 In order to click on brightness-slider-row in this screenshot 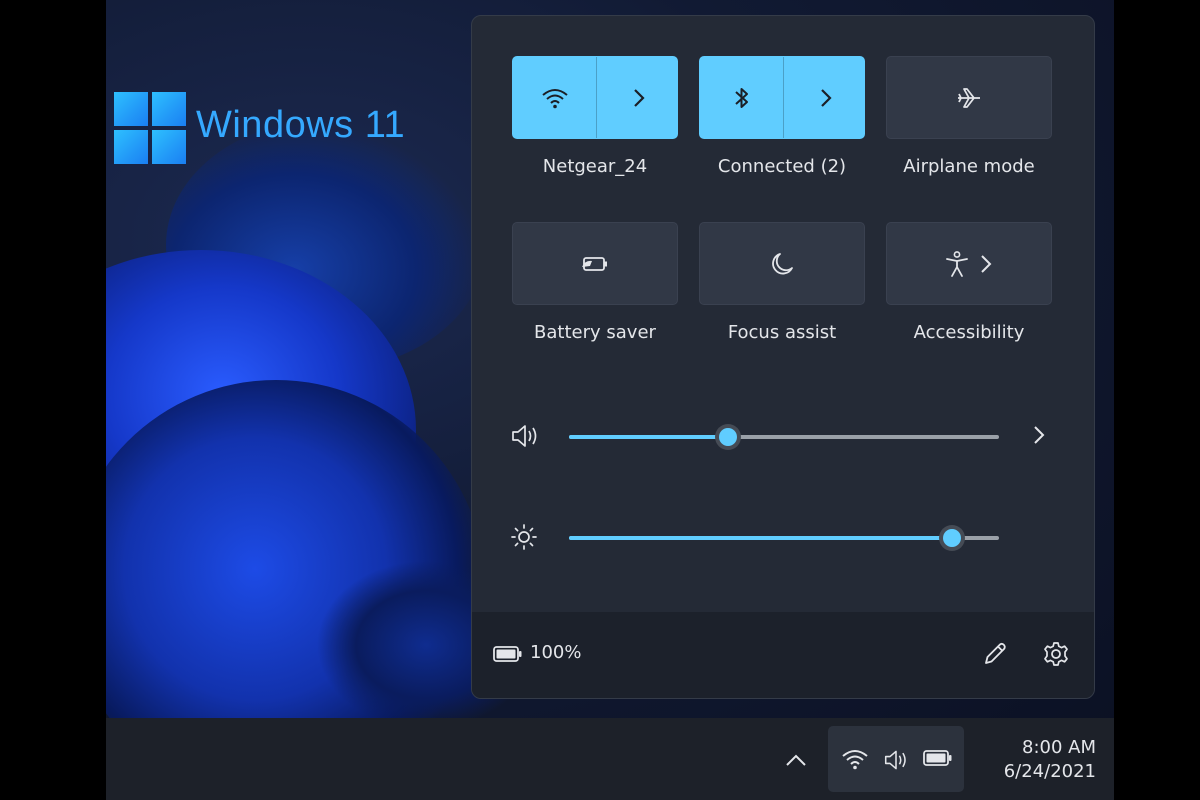, I will do `click(790, 537)`.